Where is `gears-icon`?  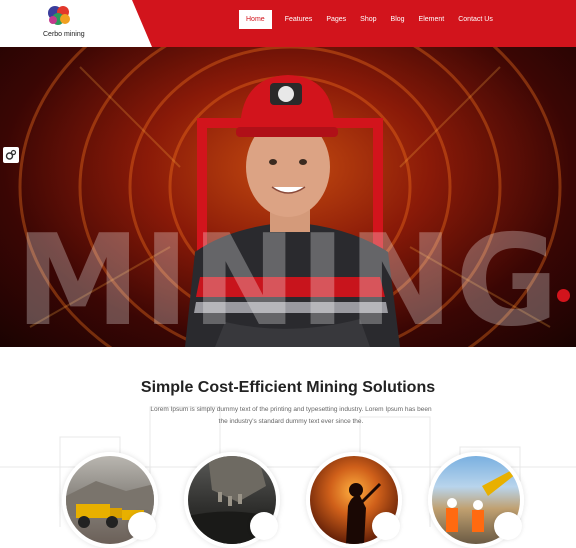 gears-icon is located at coordinates (11, 154).